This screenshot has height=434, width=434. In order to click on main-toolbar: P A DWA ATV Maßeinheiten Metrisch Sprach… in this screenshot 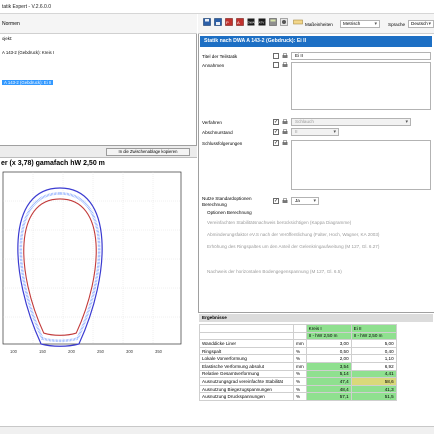, I will do `click(316, 24)`.